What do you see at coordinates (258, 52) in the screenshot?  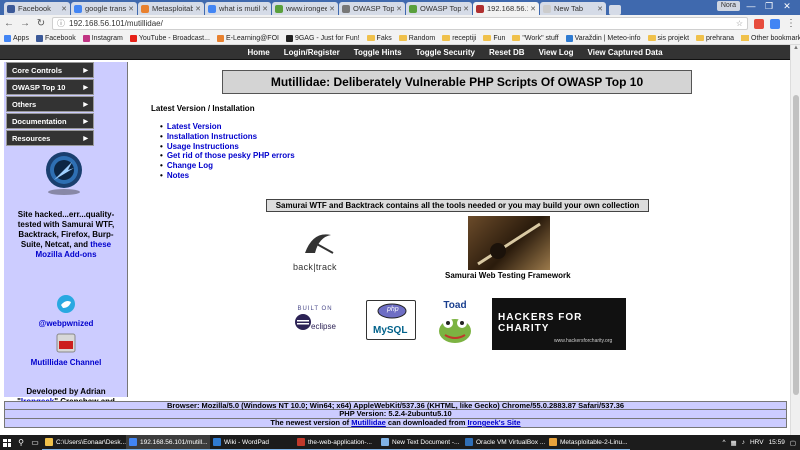 I see `topnav-item: Home` at bounding box center [258, 52].